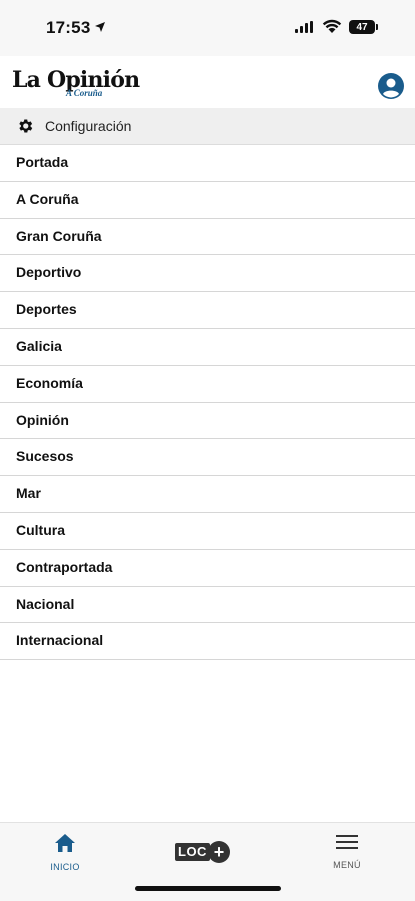  Describe the element at coordinates (207, 28) in the screenshot. I see `status-bar: 17:53 47` at that location.